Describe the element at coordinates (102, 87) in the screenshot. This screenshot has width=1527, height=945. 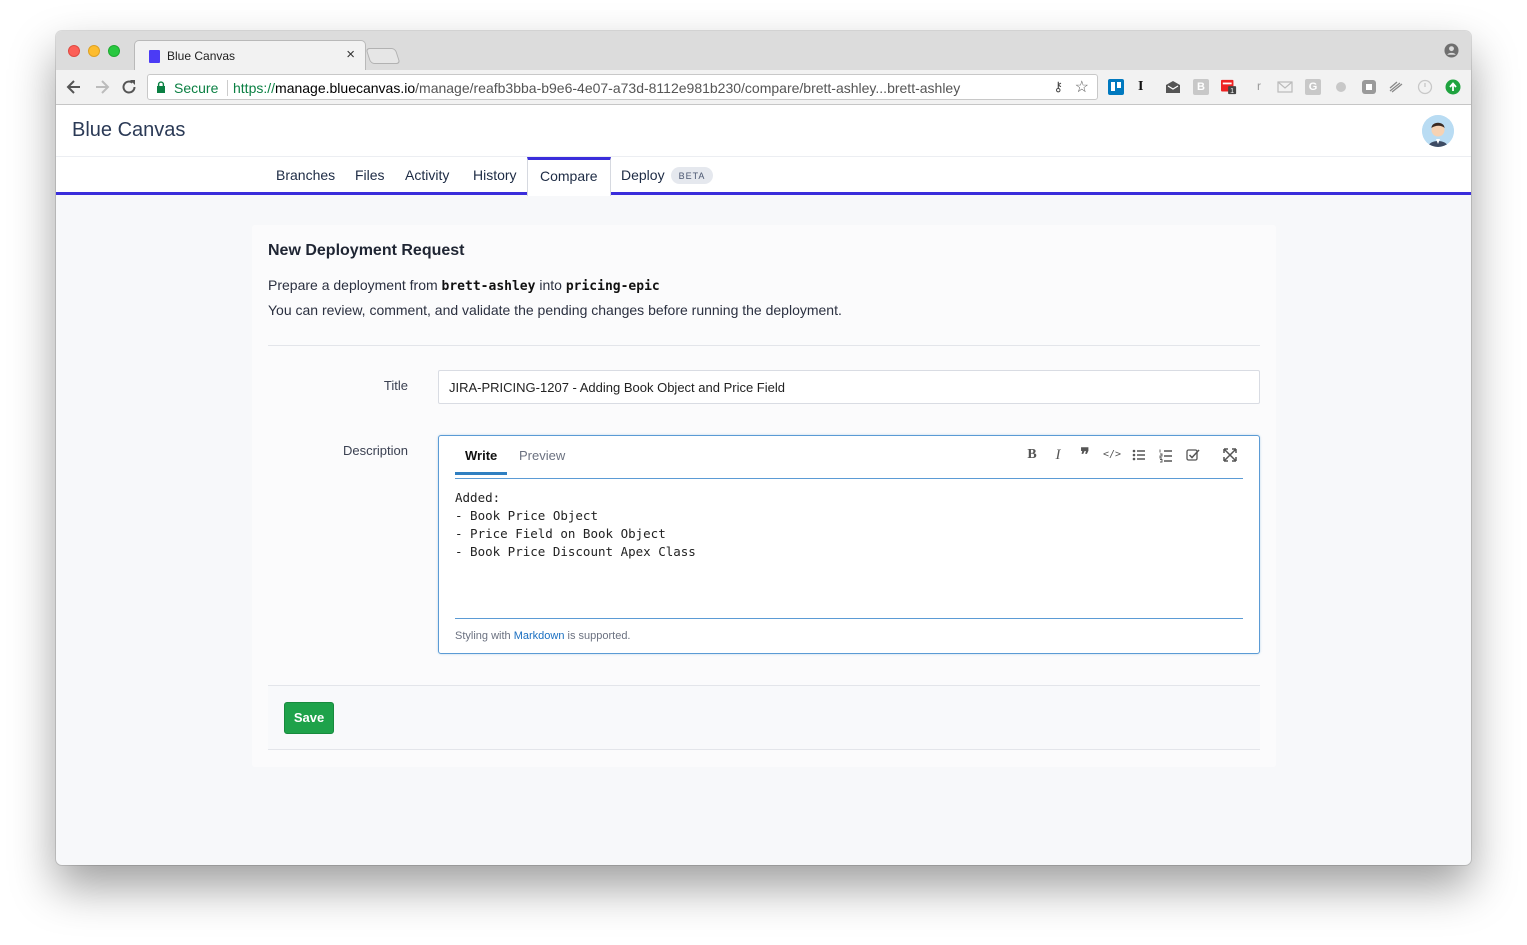
I see `forward-icon` at that location.